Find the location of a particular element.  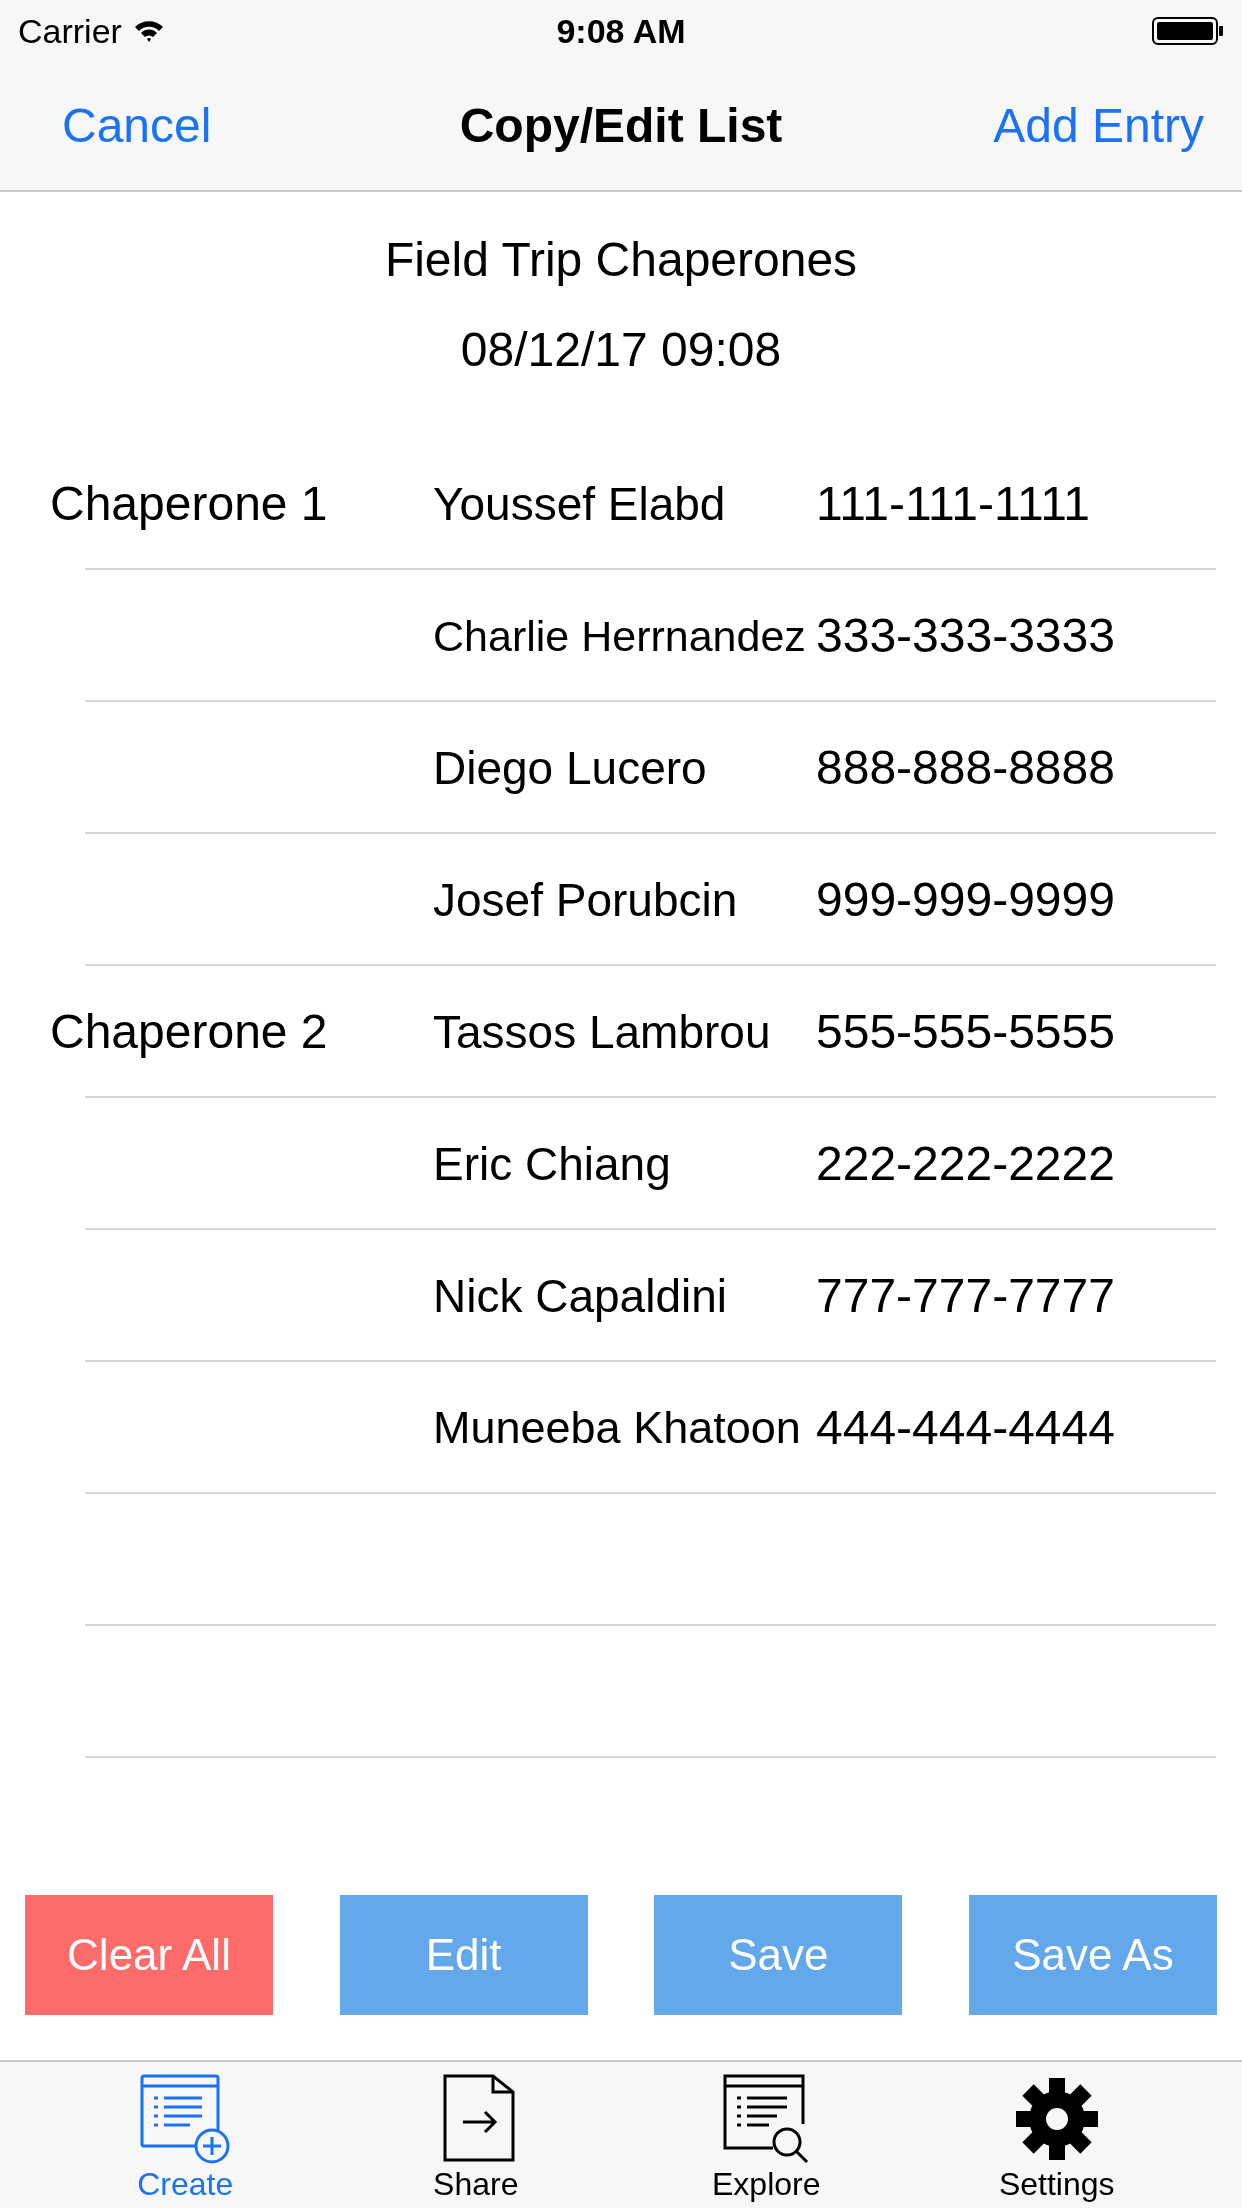

phone-cell-text: 888-888-8888 is located at coordinates (966, 768).